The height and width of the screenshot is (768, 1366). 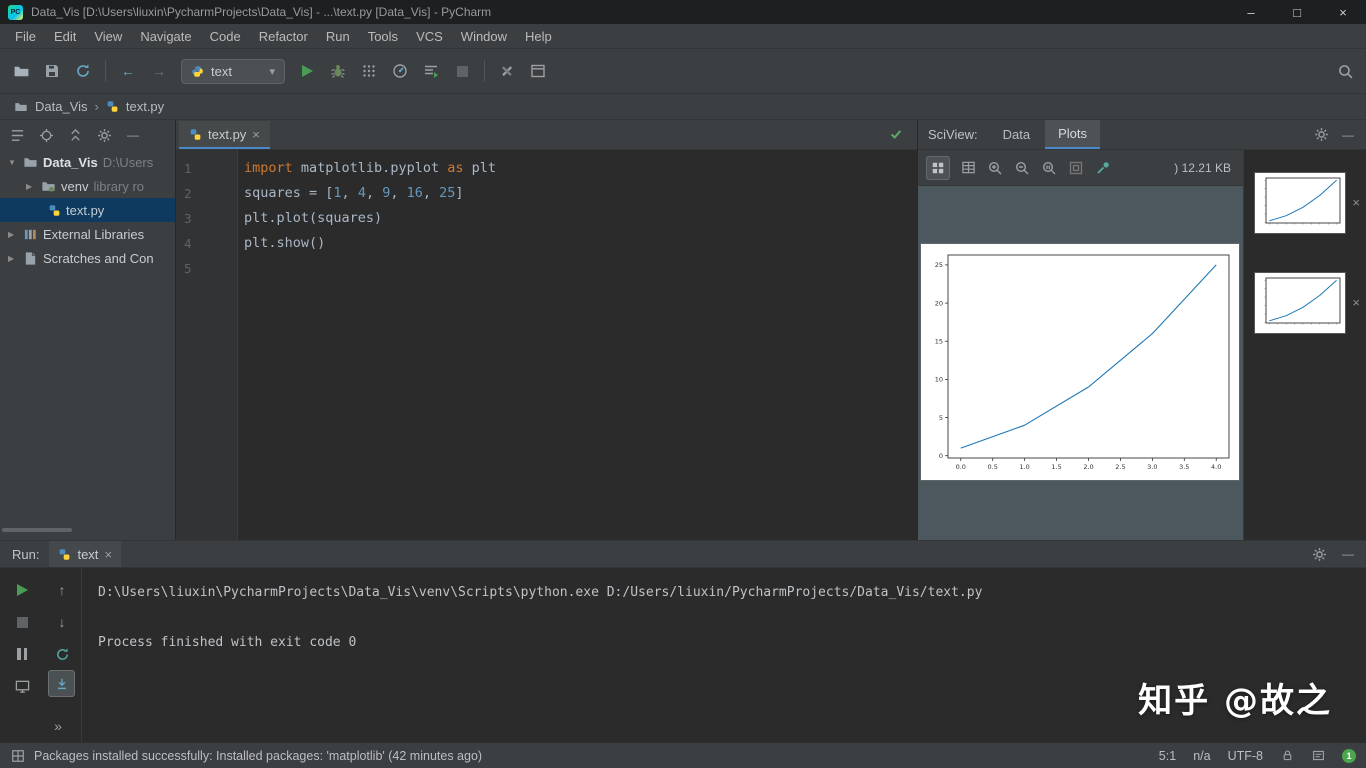 I want to click on git-branch: n/a, so click(x=1201, y=756).